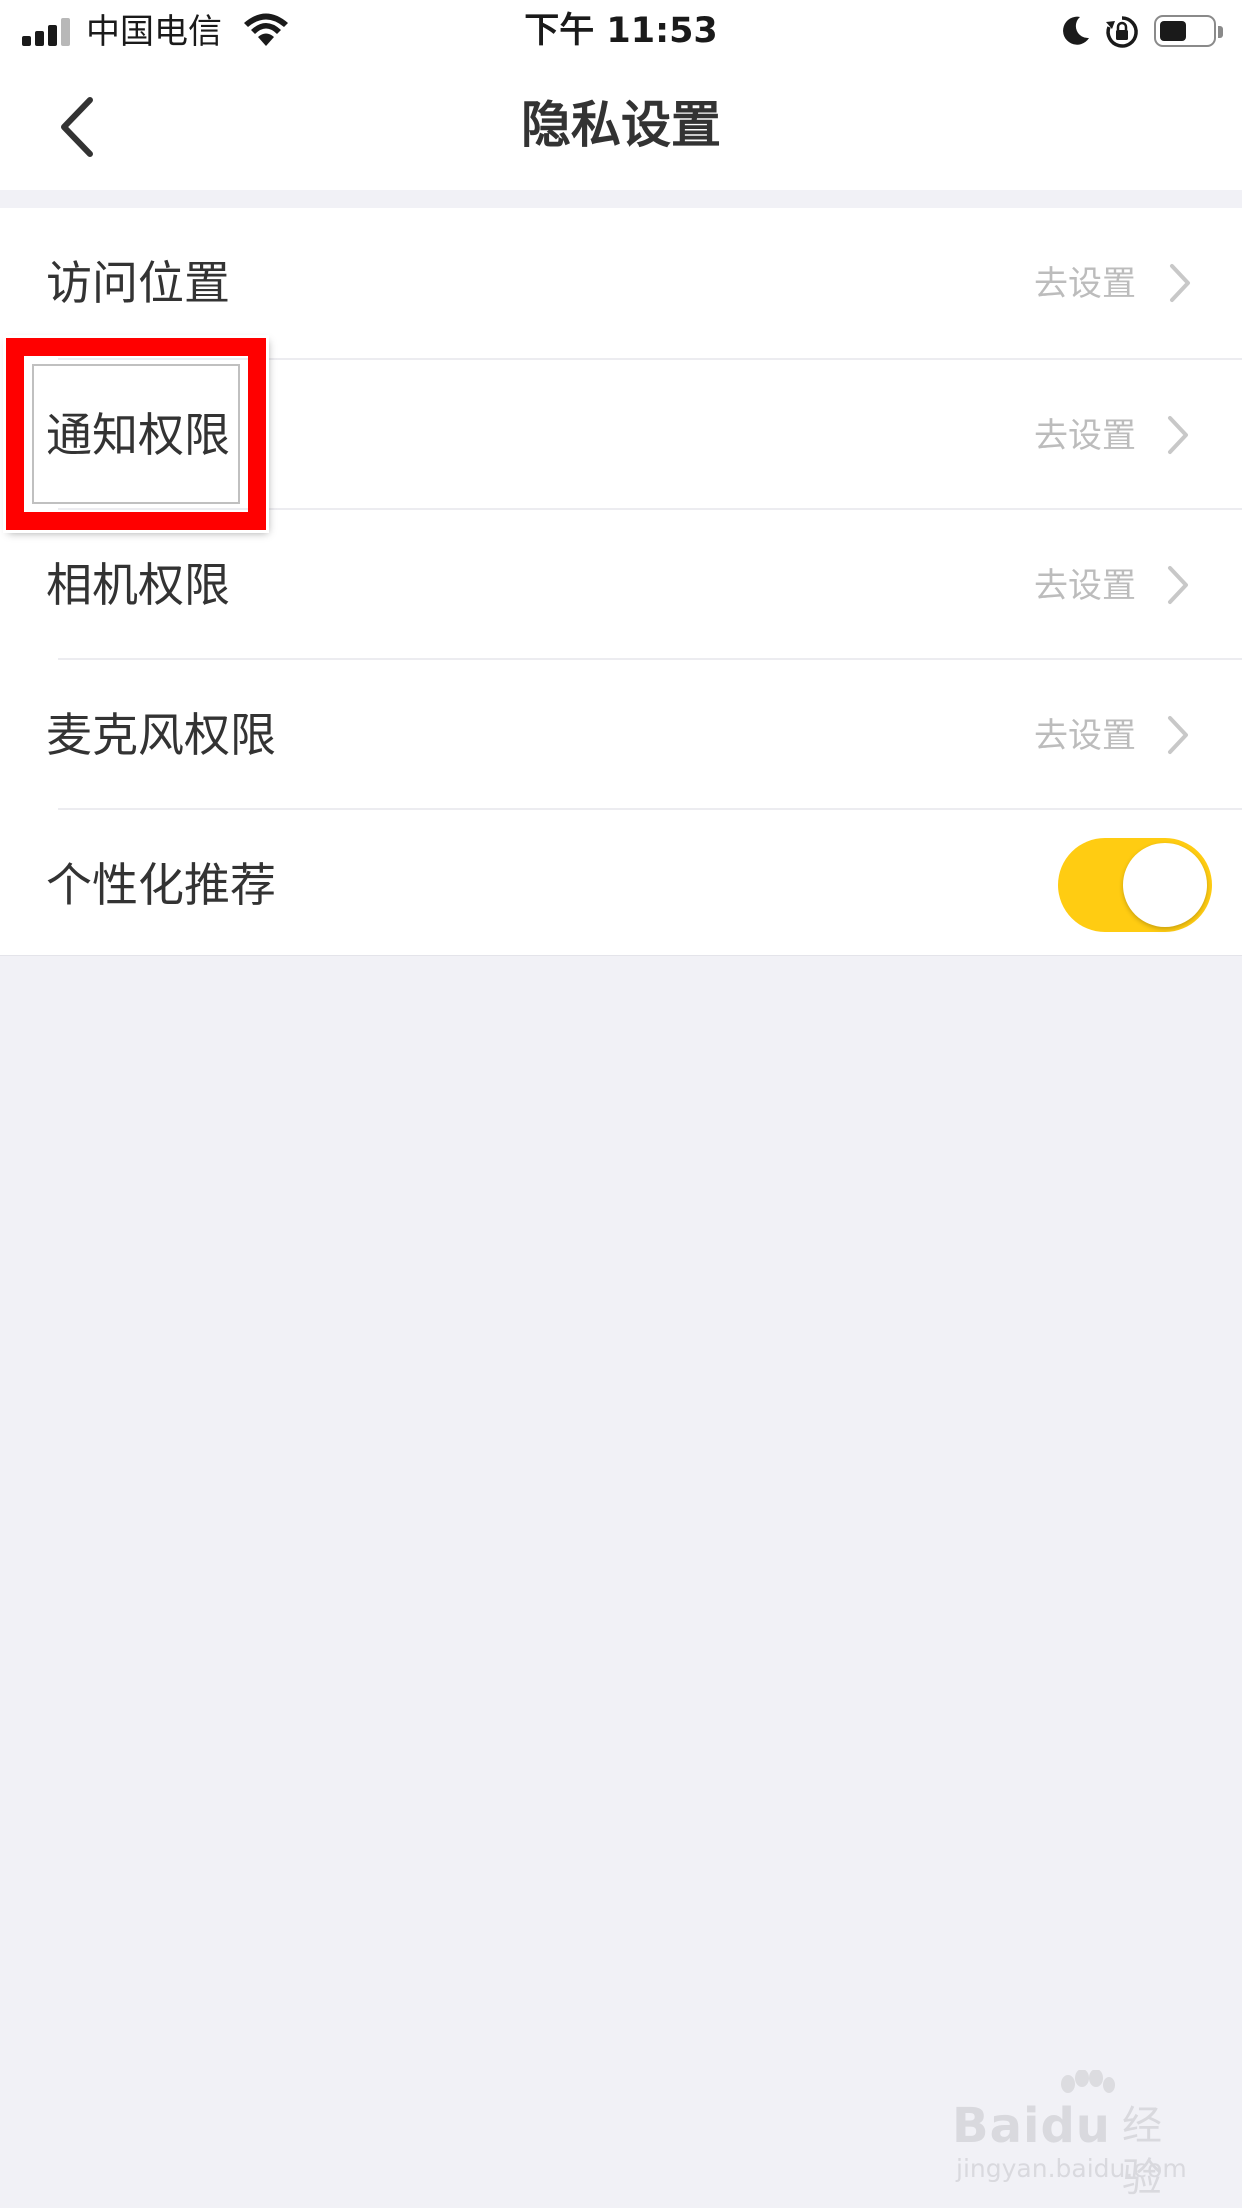 Image resolution: width=1242 pixels, height=2208 pixels. Describe the element at coordinates (644, 583) in the screenshot. I see `settings-row-camera: 相机权限 去设置` at that location.